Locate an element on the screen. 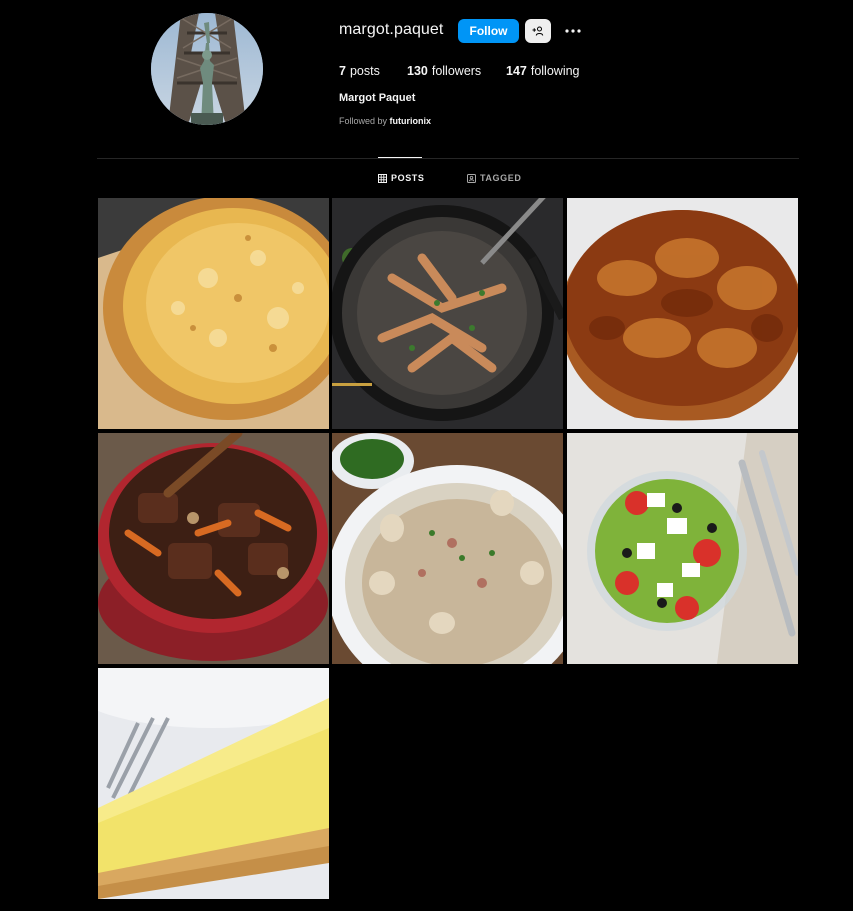 The image size is (853, 911). active-tab-indicator is located at coordinates (400, 157).